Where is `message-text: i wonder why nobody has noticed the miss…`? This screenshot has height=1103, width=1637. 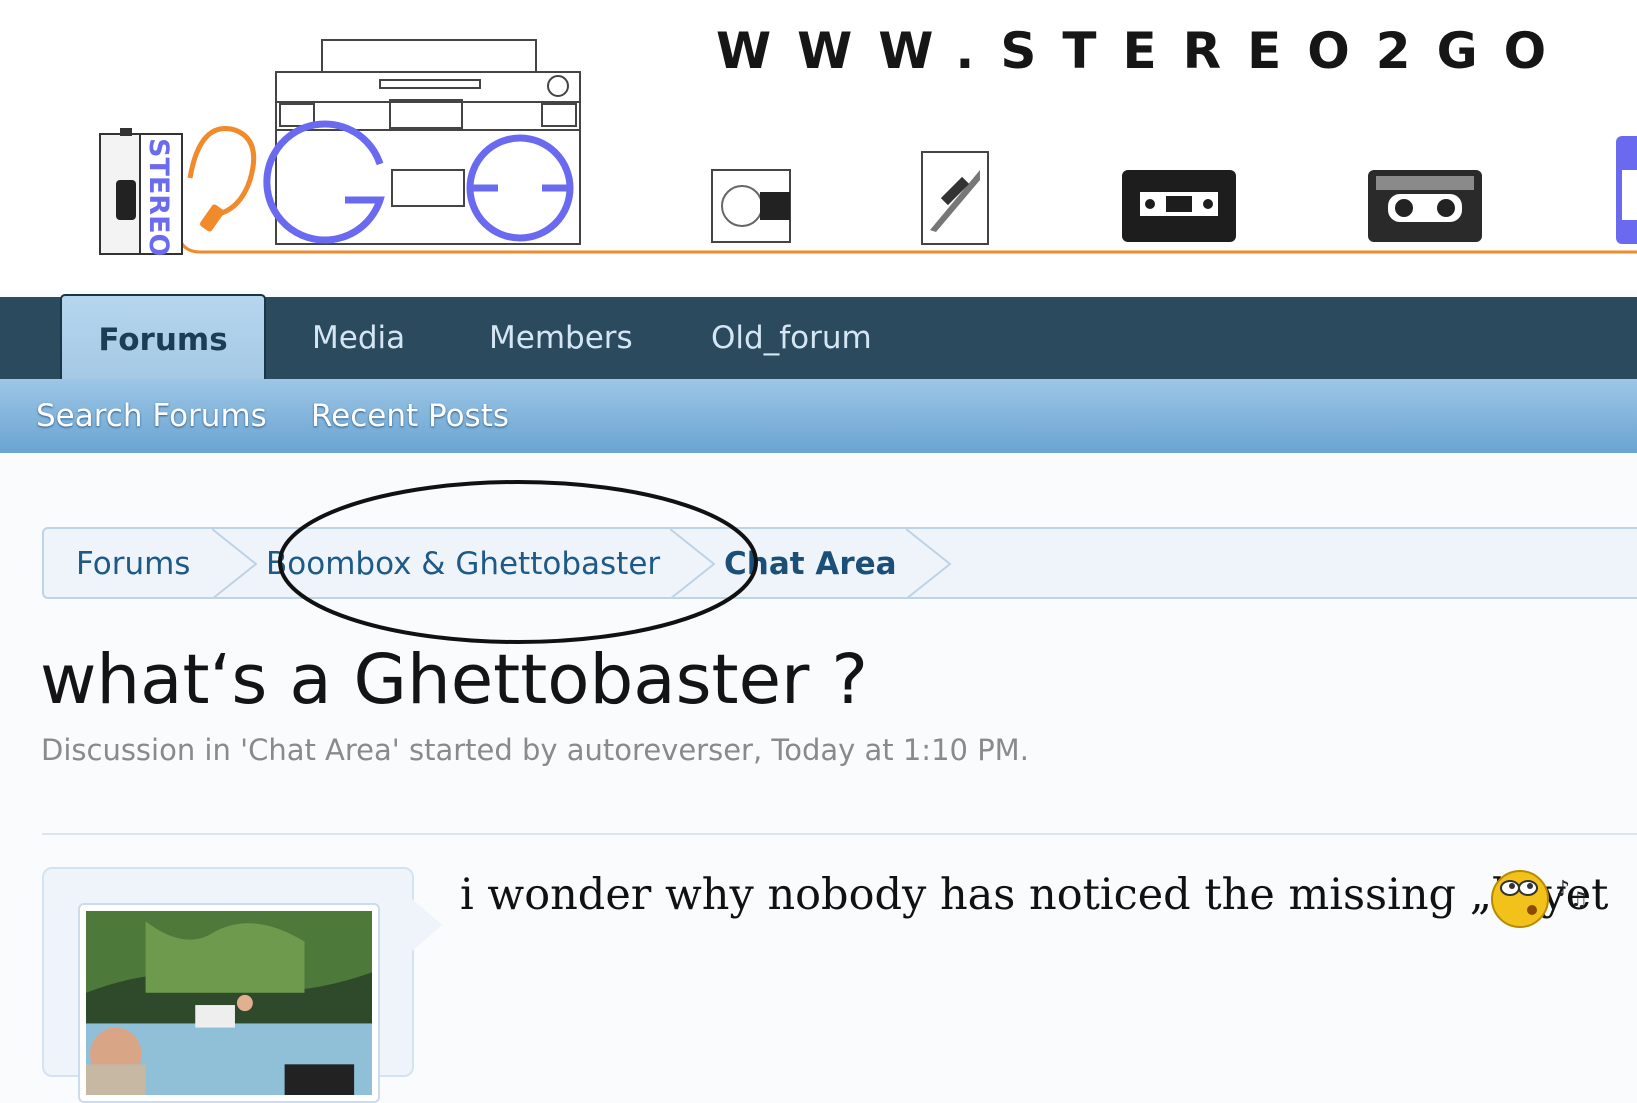 message-text: i wonder why nobody has noticed the miss… is located at coordinates (1034, 895).